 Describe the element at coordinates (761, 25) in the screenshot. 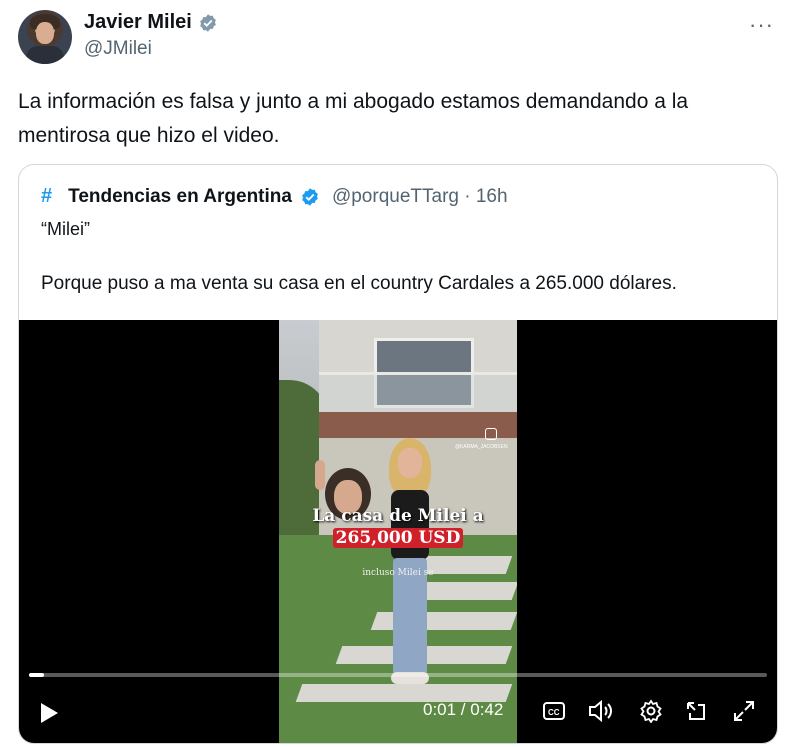

I see `more-icon: ···` at that location.